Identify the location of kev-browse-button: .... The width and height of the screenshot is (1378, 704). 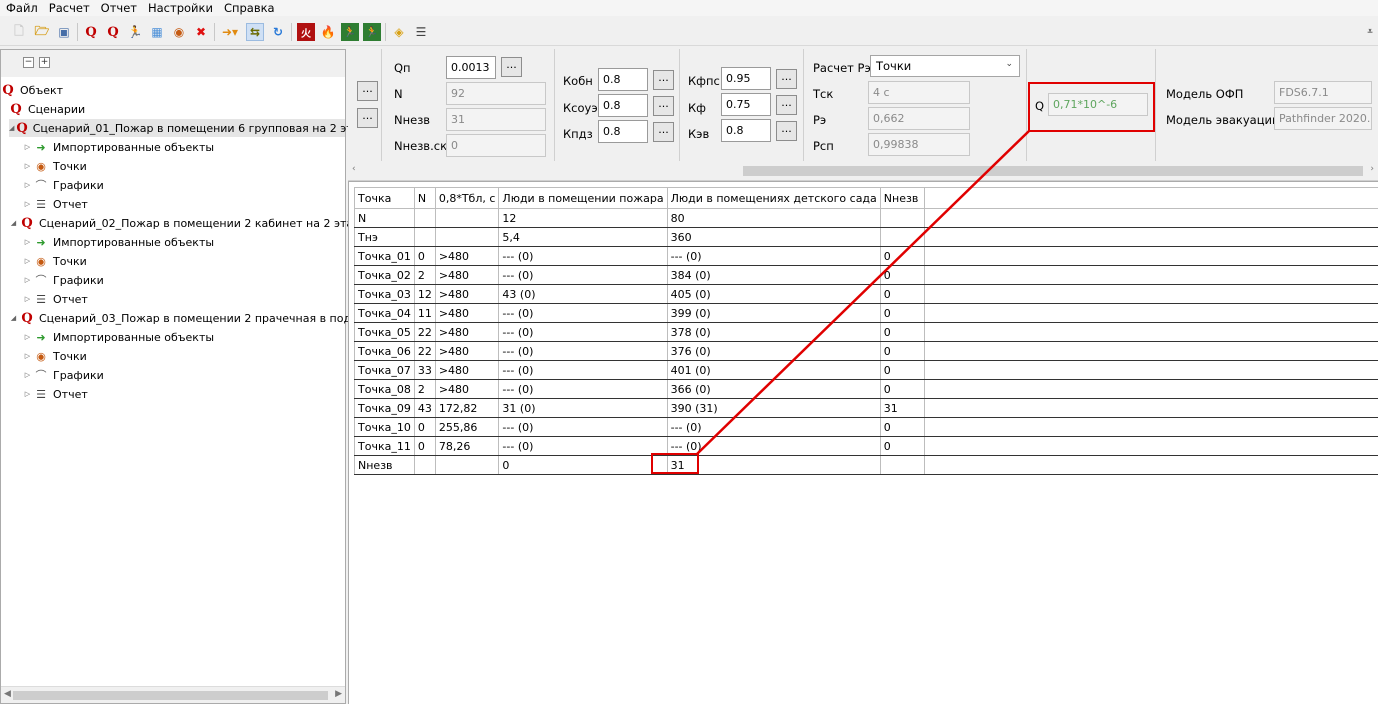
(786, 131).